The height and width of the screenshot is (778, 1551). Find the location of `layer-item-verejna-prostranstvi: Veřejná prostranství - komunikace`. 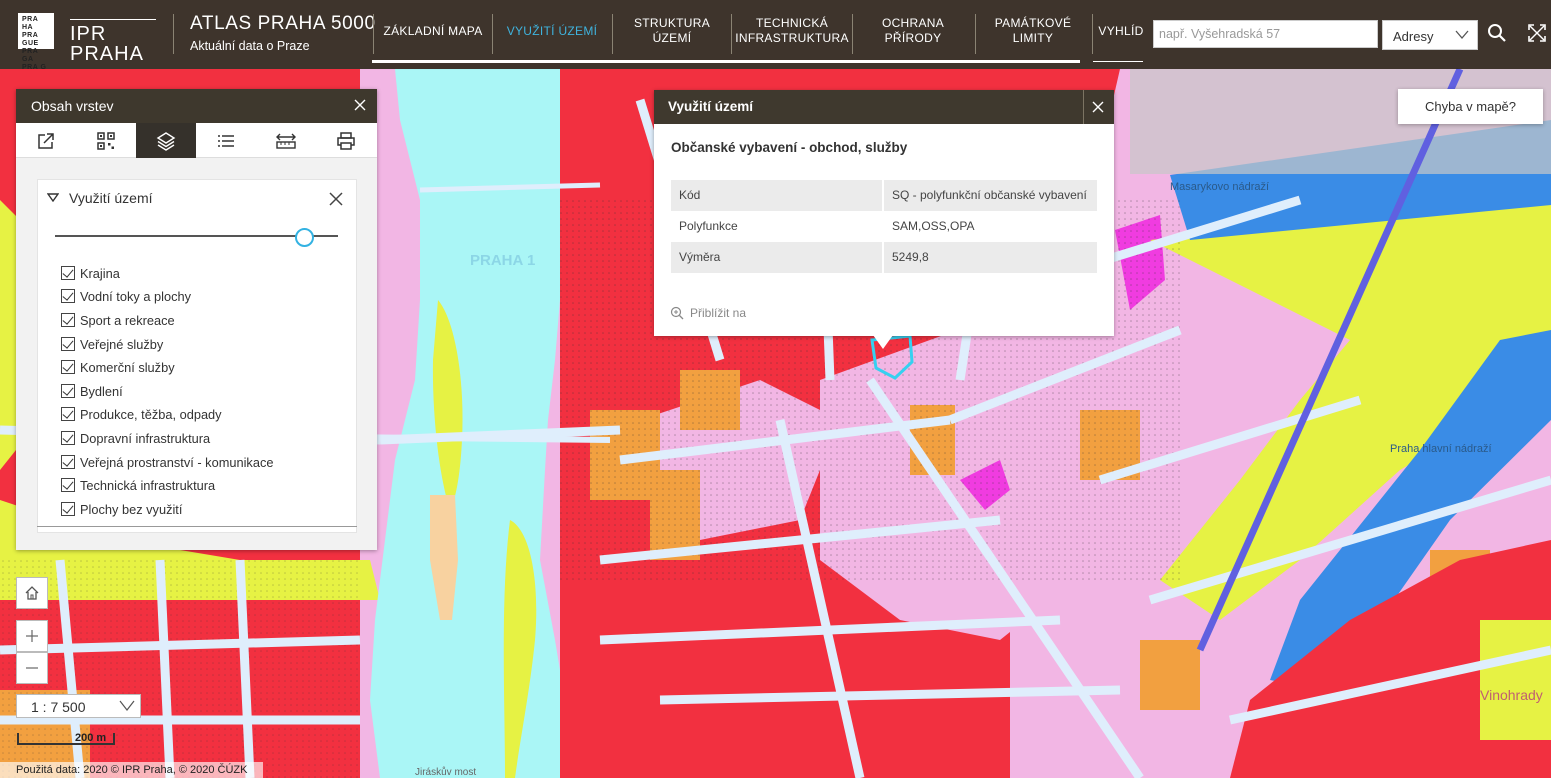

layer-item-verejna-prostranstvi: Veřejná prostranství - komunikace is located at coordinates (167, 462).